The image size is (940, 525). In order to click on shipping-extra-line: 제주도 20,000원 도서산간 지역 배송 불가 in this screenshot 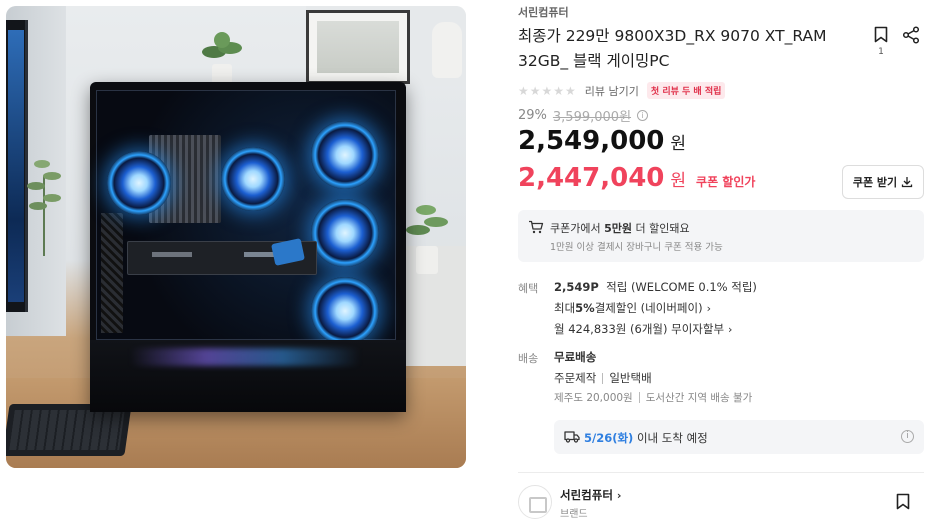, I will do `click(653, 397)`.